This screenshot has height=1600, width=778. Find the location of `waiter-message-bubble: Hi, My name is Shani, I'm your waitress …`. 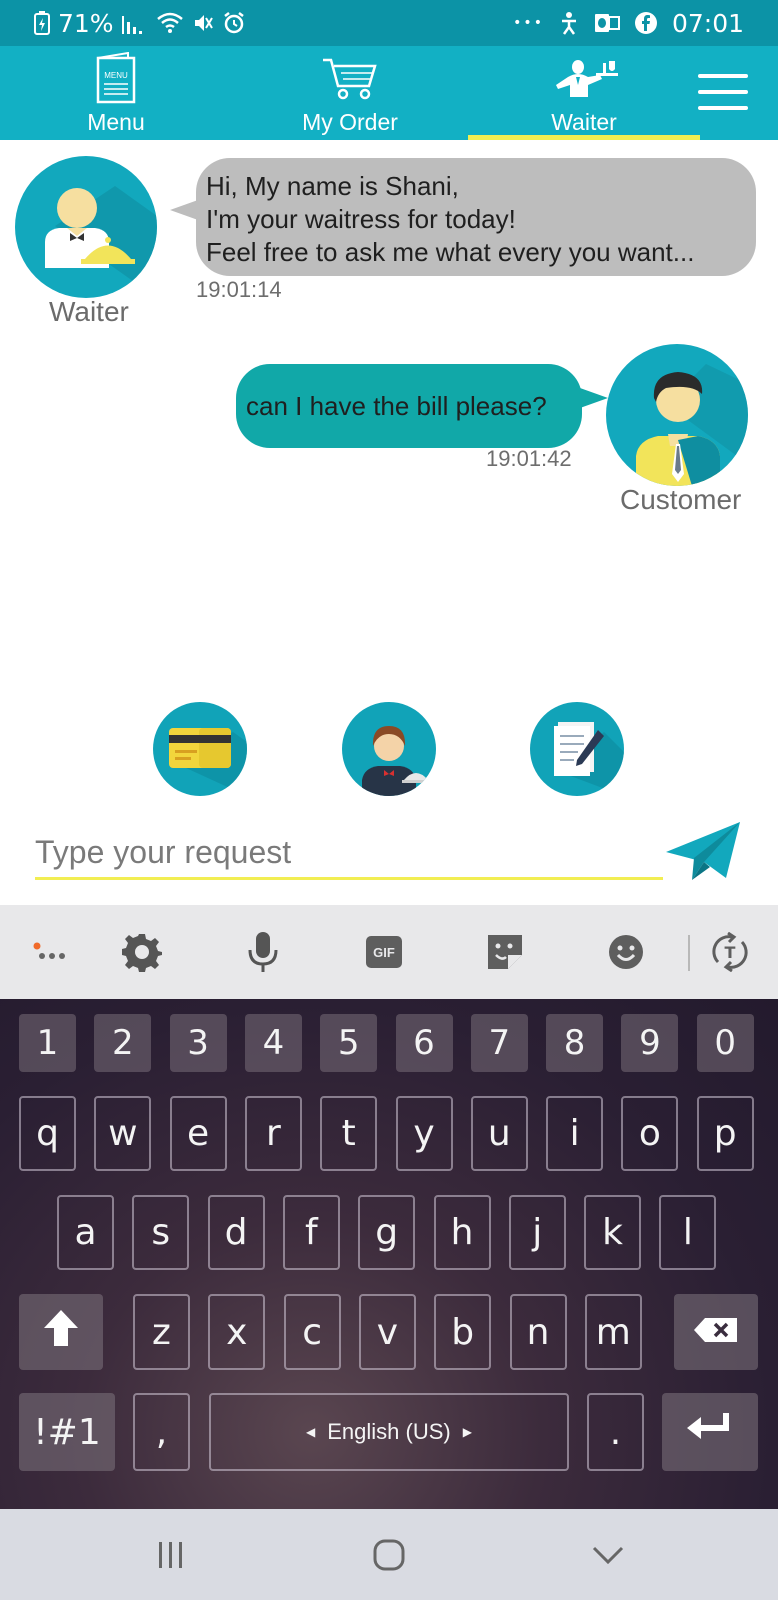

waiter-message-bubble: Hi, My name is Shani, I'm your waitress … is located at coordinates (463, 217).